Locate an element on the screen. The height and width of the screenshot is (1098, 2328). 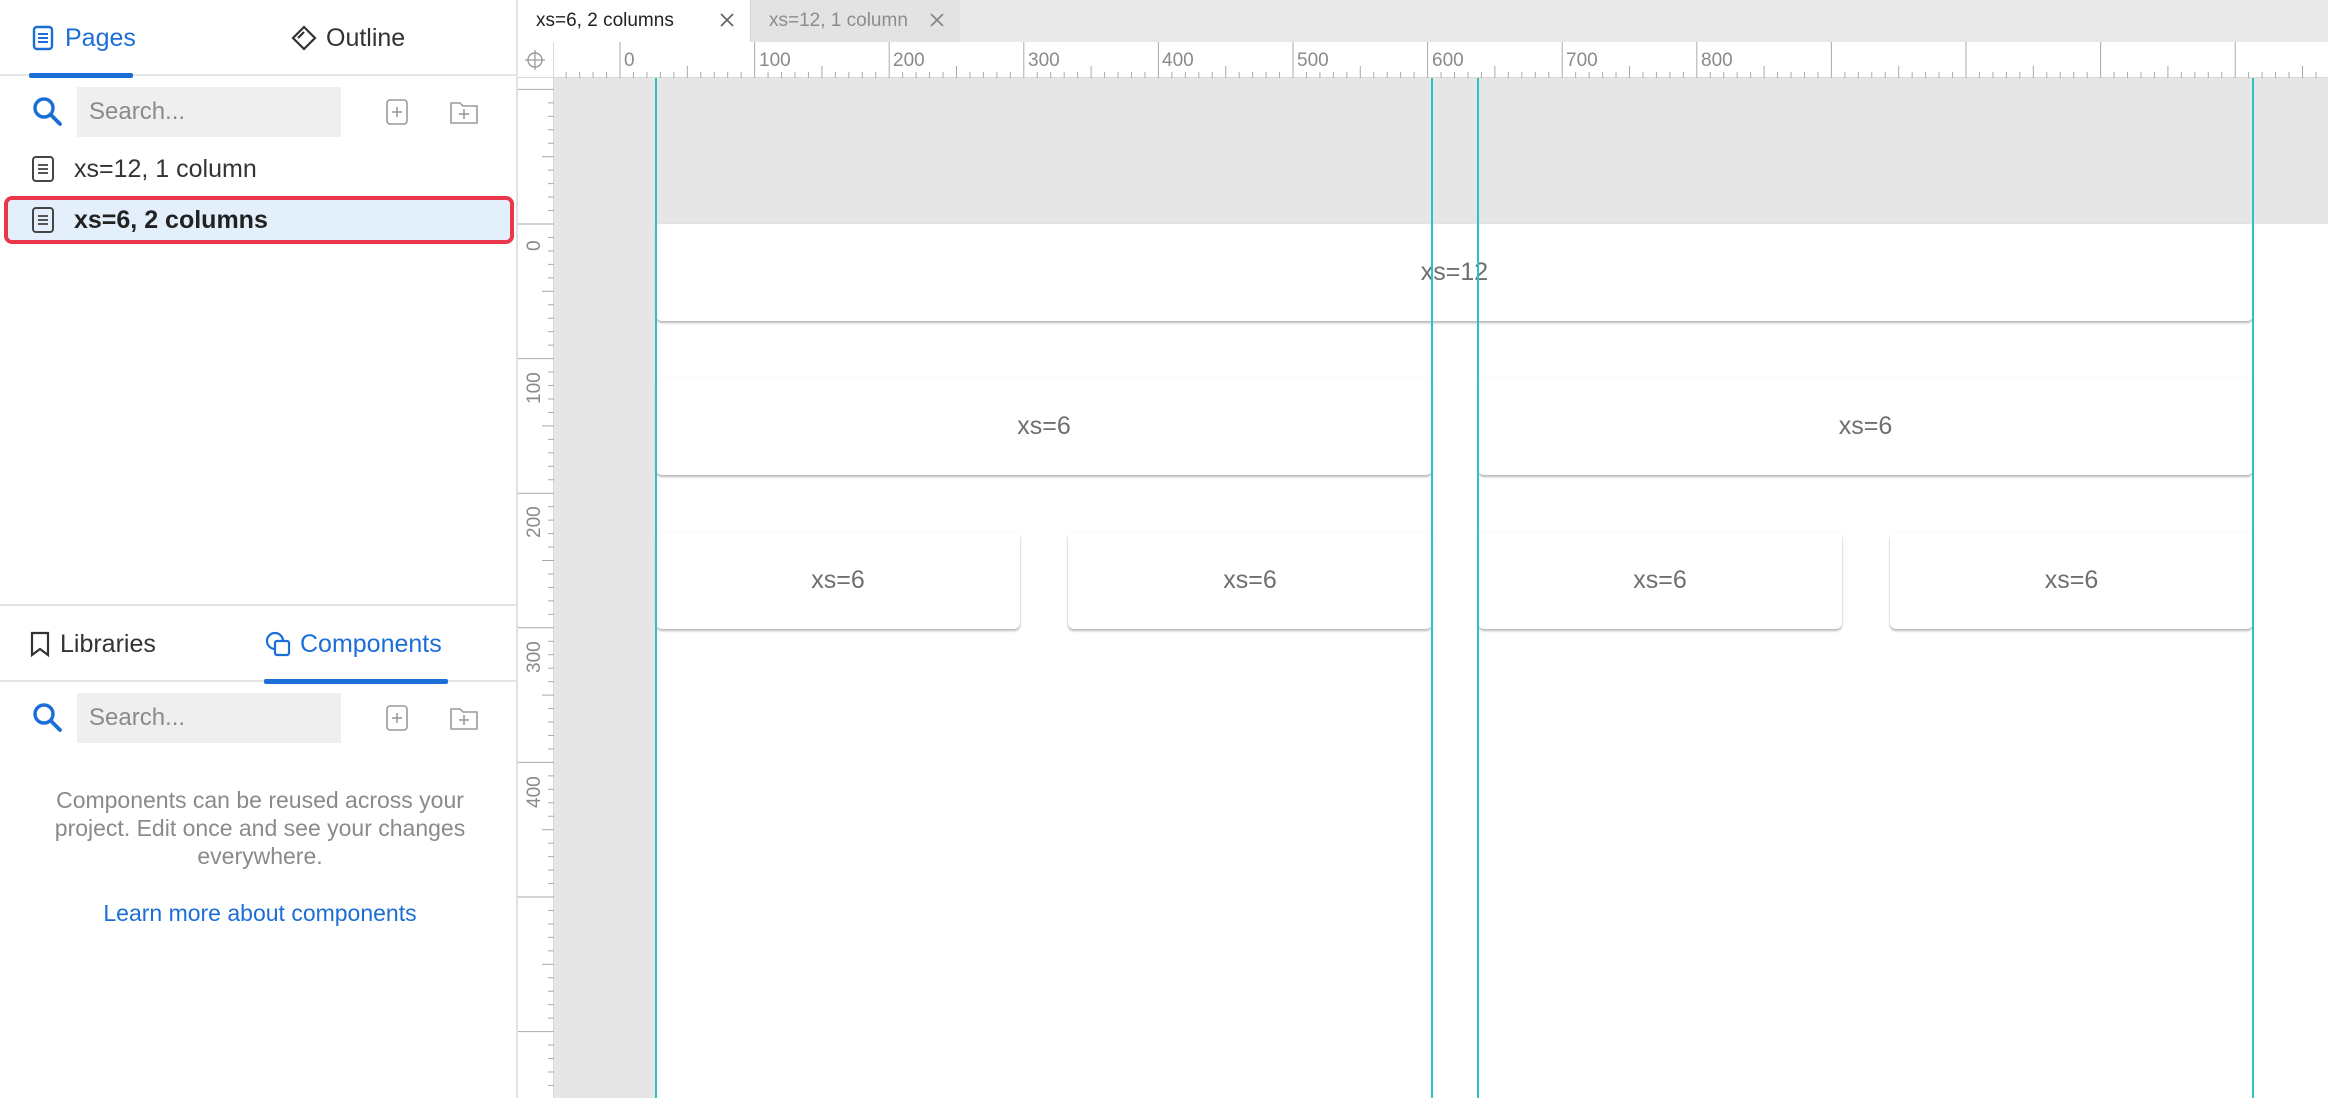
hruler-label: 200 is located at coordinates (909, 60).